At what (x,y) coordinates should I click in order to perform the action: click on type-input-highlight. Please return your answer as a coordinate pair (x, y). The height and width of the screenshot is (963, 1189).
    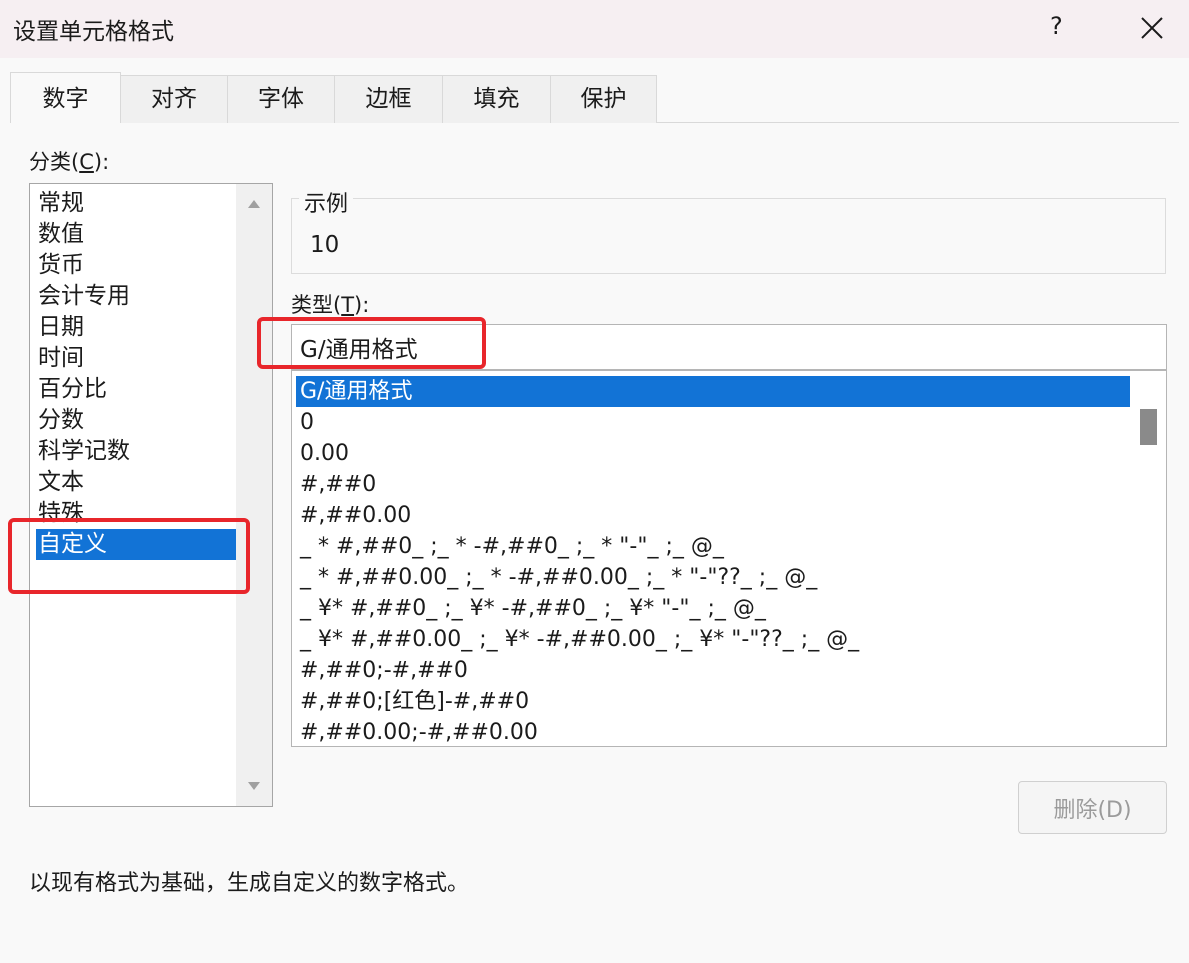
    Looking at the image, I should click on (371, 343).